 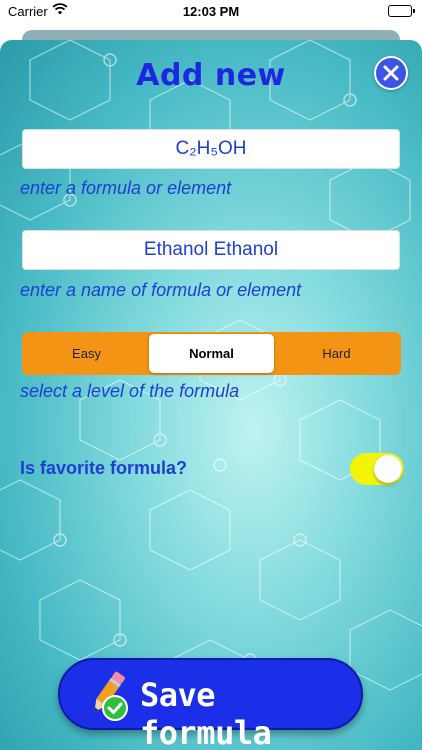 What do you see at coordinates (336, 353) in the screenshot?
I see `level-hard: Hard` at bounding box center [336, 353].